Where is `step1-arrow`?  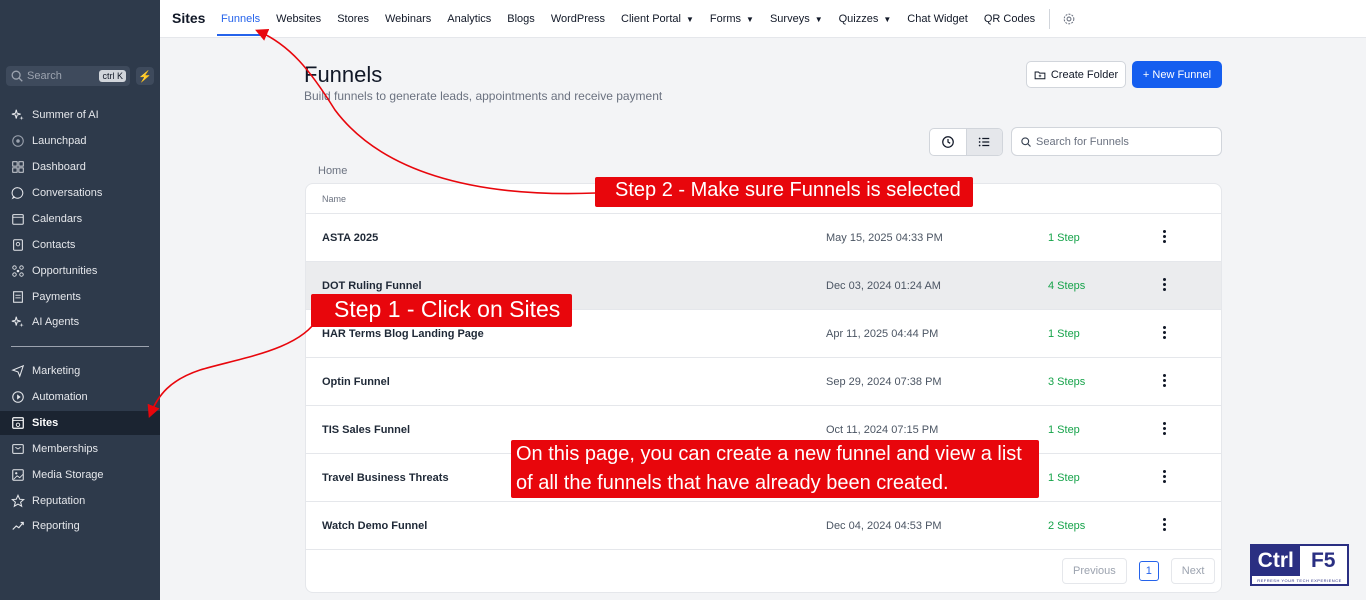
step1-arrow is located at coordinates (233, 367).